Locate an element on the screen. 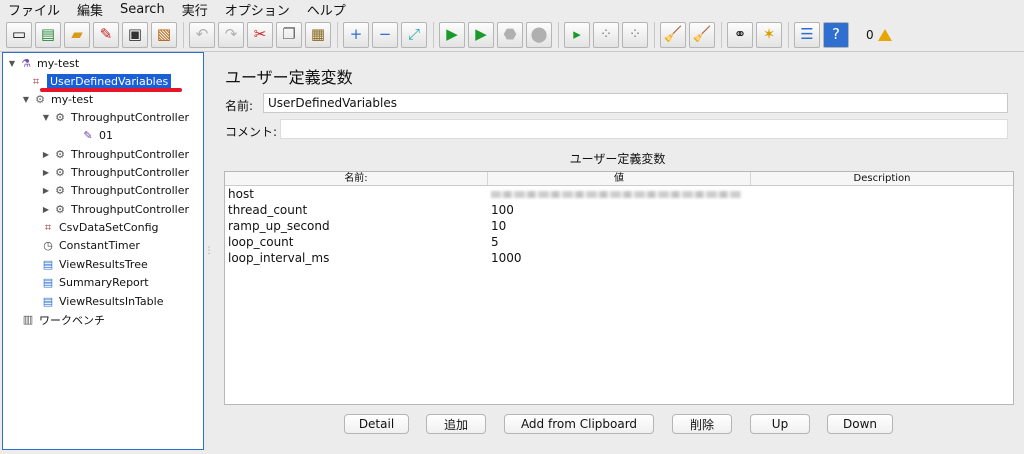 The image size is (1024, 454). clear-all-icon: 🧹 is located at coordinates (702, 34).